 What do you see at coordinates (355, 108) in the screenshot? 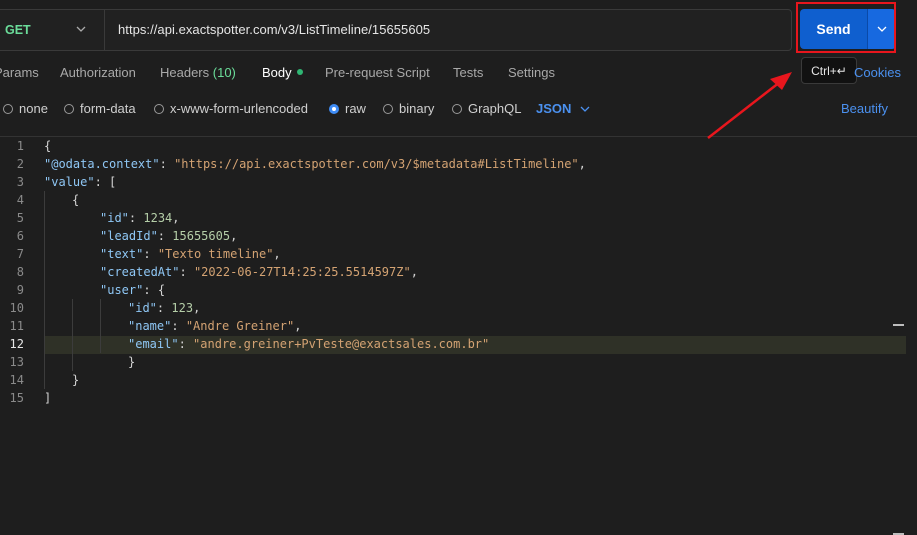
I see `radio-label: raw` at bounding box center [355, 108].